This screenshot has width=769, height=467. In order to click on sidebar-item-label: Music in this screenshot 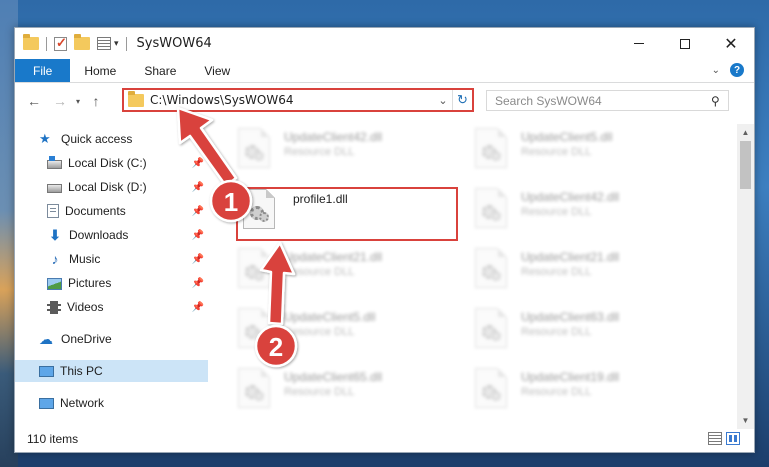, I will do `click(85, 259)`.